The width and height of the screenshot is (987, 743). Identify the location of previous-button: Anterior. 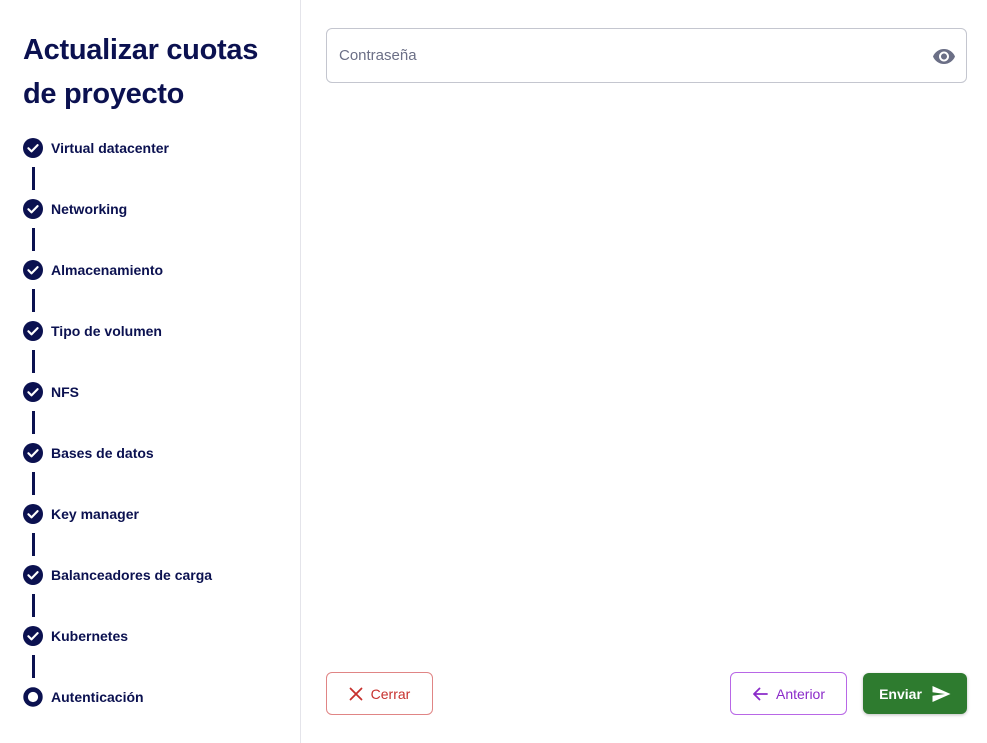
(788, 693).